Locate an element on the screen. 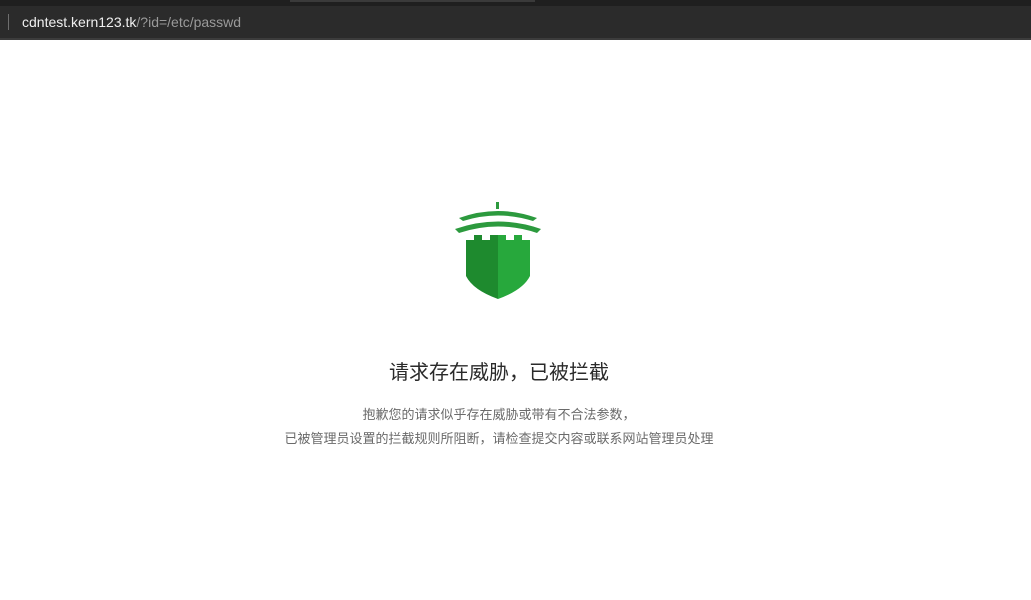 This screenshot has height=600, width=1031. url-host: cdntest.kern123.tk is located at coordinates (79, 22).